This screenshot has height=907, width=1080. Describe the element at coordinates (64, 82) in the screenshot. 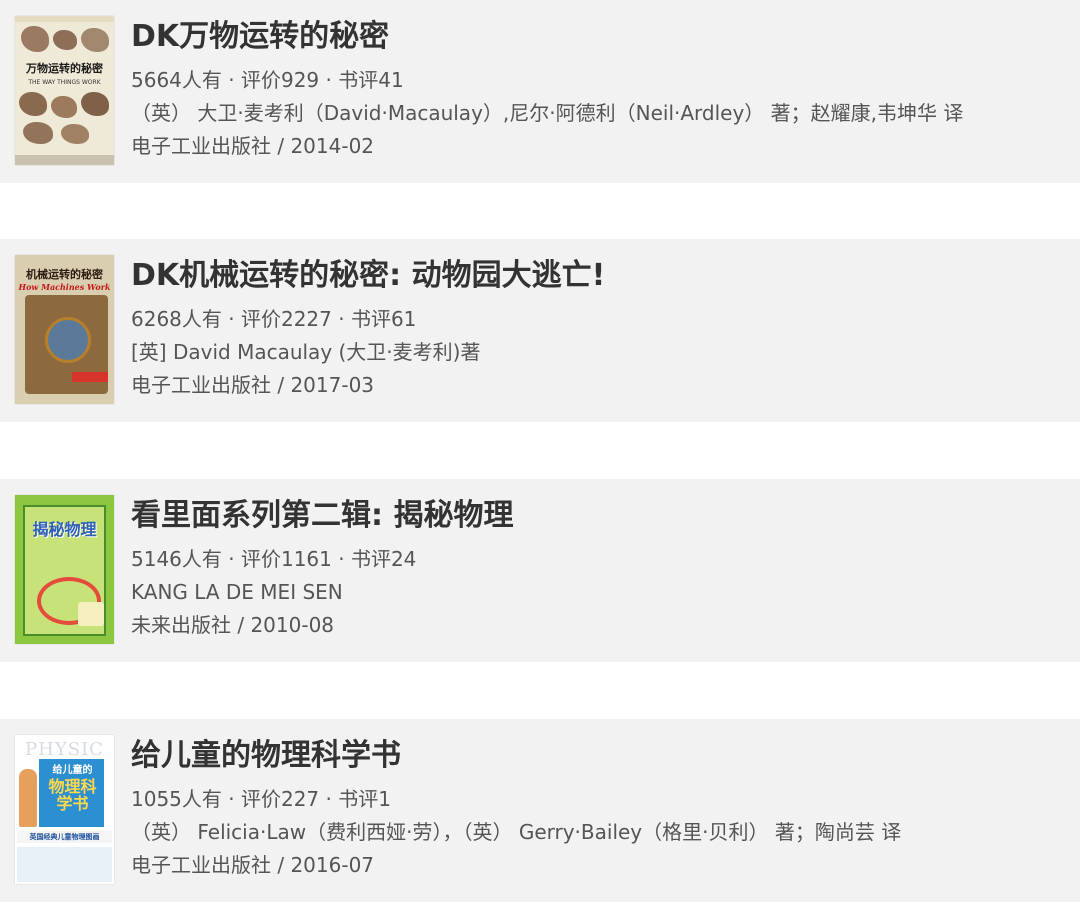

I see `cover-subtitle-text: THE WAY THINGS WORK` at that location.